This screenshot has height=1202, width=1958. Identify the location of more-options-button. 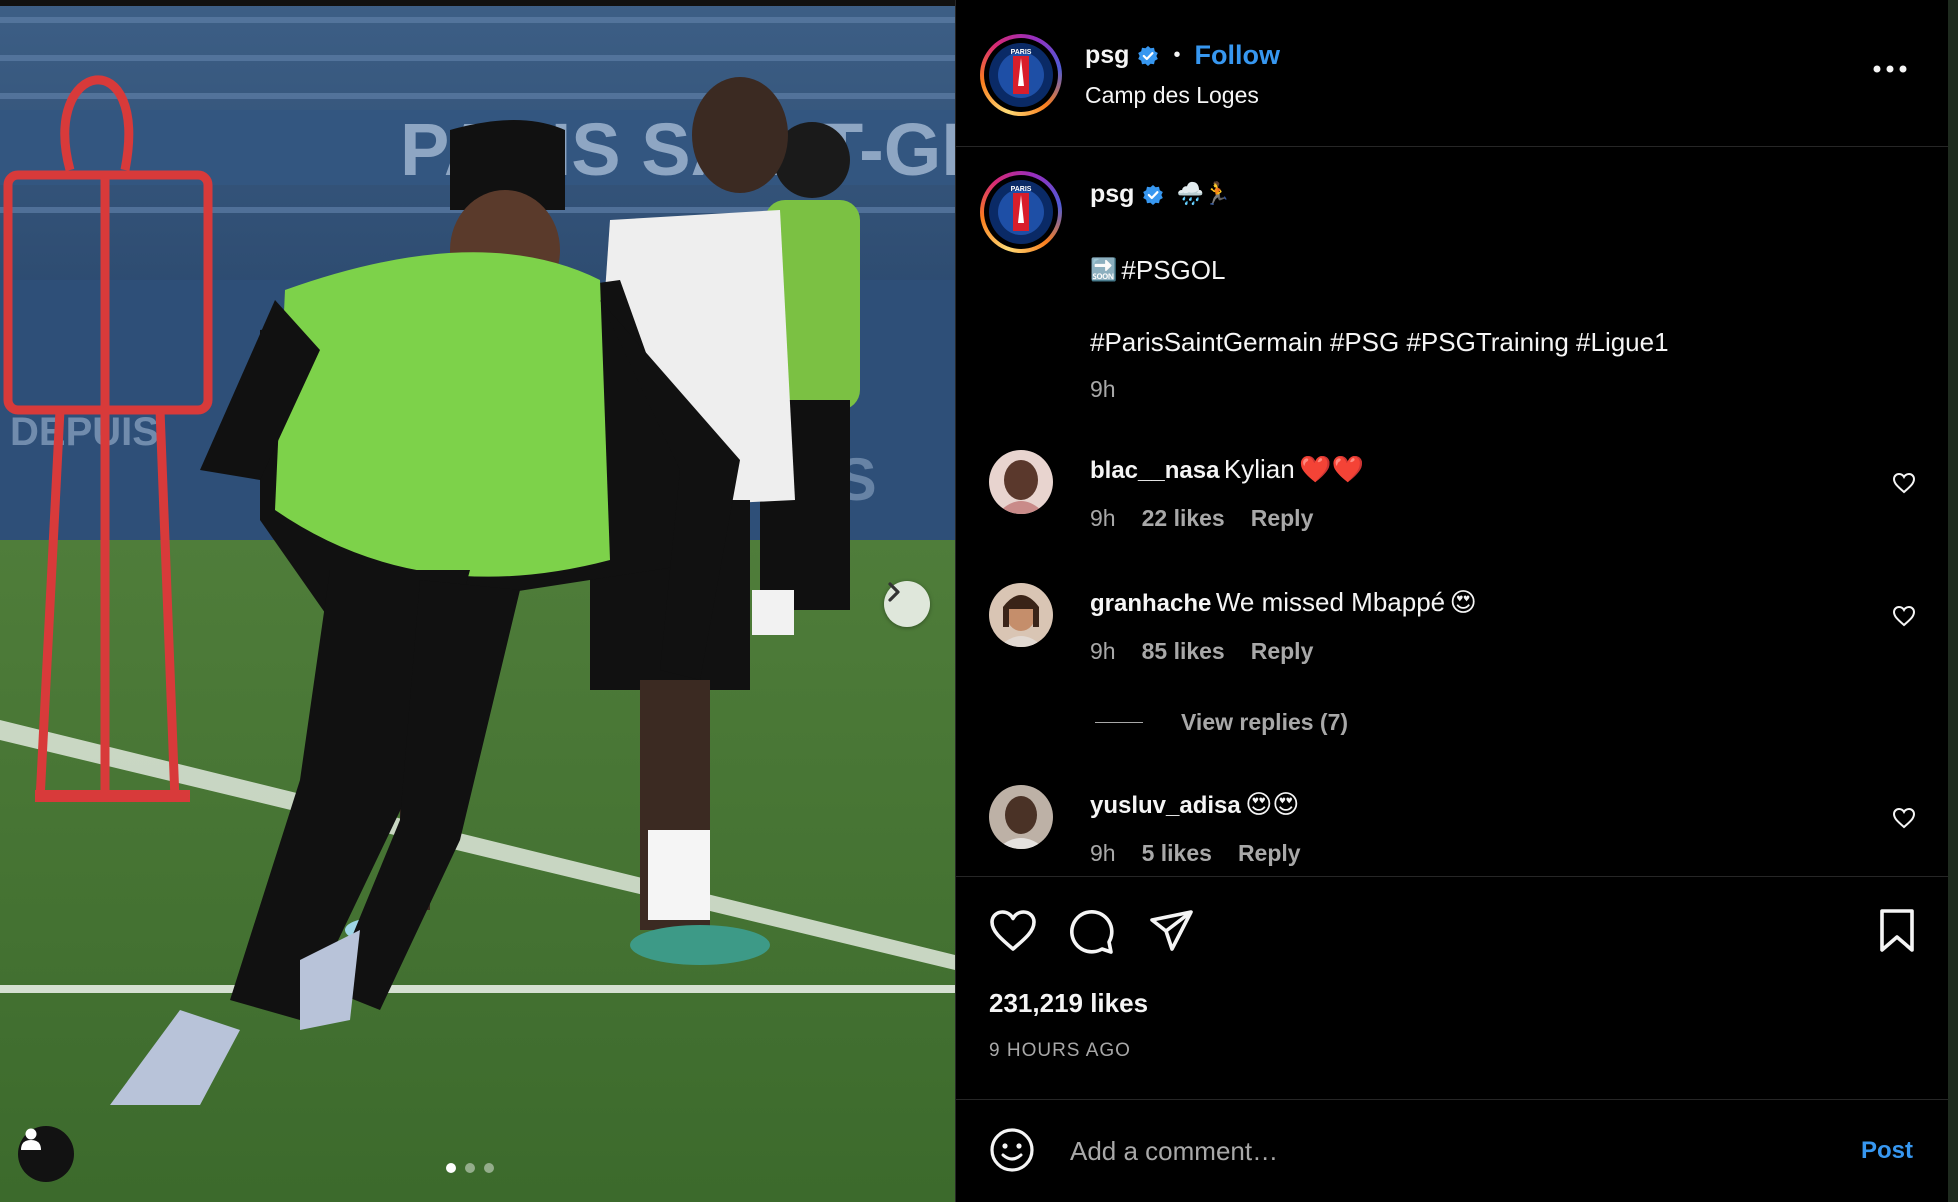
(1890, 71).